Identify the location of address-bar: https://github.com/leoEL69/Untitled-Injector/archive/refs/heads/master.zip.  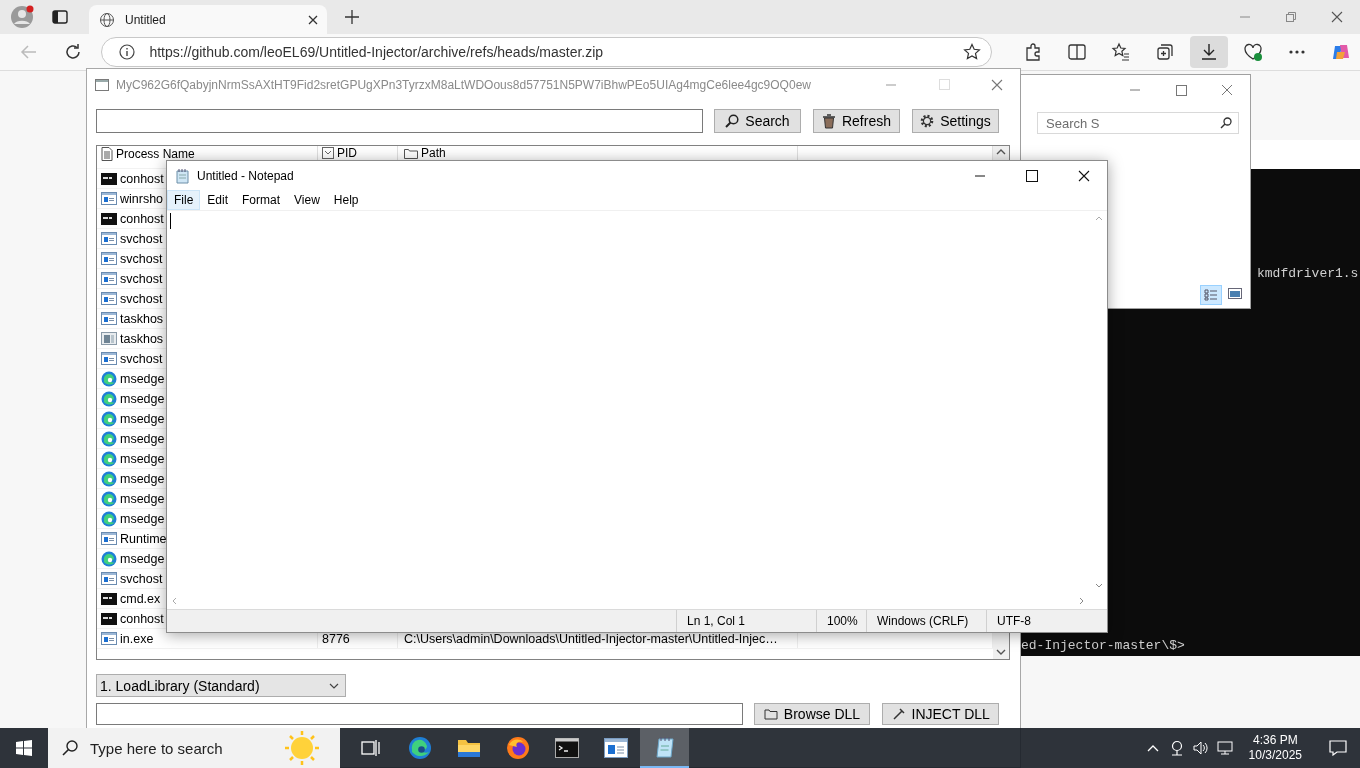
(546, 52).